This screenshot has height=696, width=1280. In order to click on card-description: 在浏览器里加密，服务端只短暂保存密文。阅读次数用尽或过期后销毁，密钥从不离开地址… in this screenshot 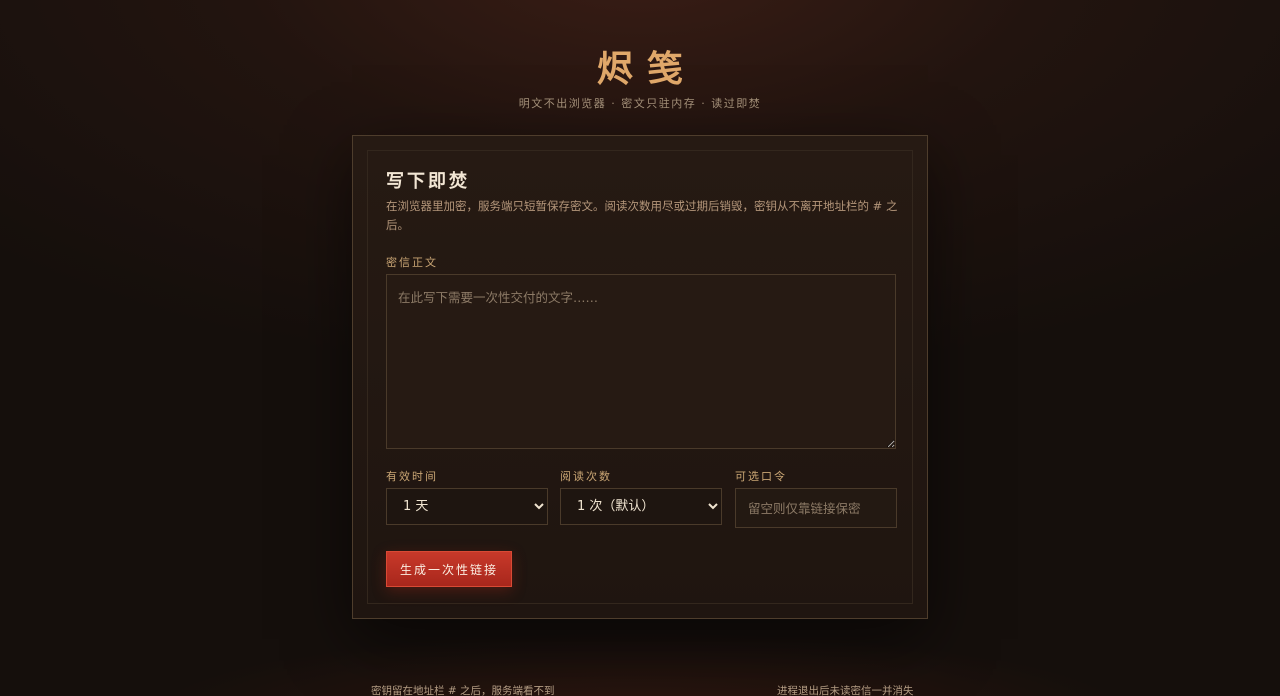, I will do `click(642, 215)`.